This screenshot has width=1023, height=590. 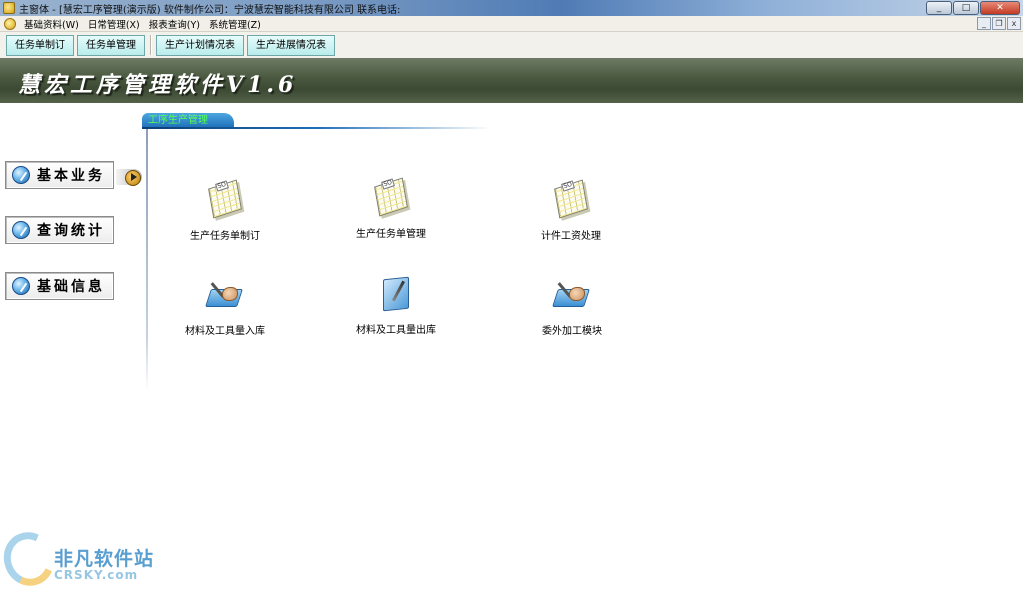 What do you see at coordinates (151, 45) in the screenshot?
I see `toolbar-separator` at bounding box center [151, 45].